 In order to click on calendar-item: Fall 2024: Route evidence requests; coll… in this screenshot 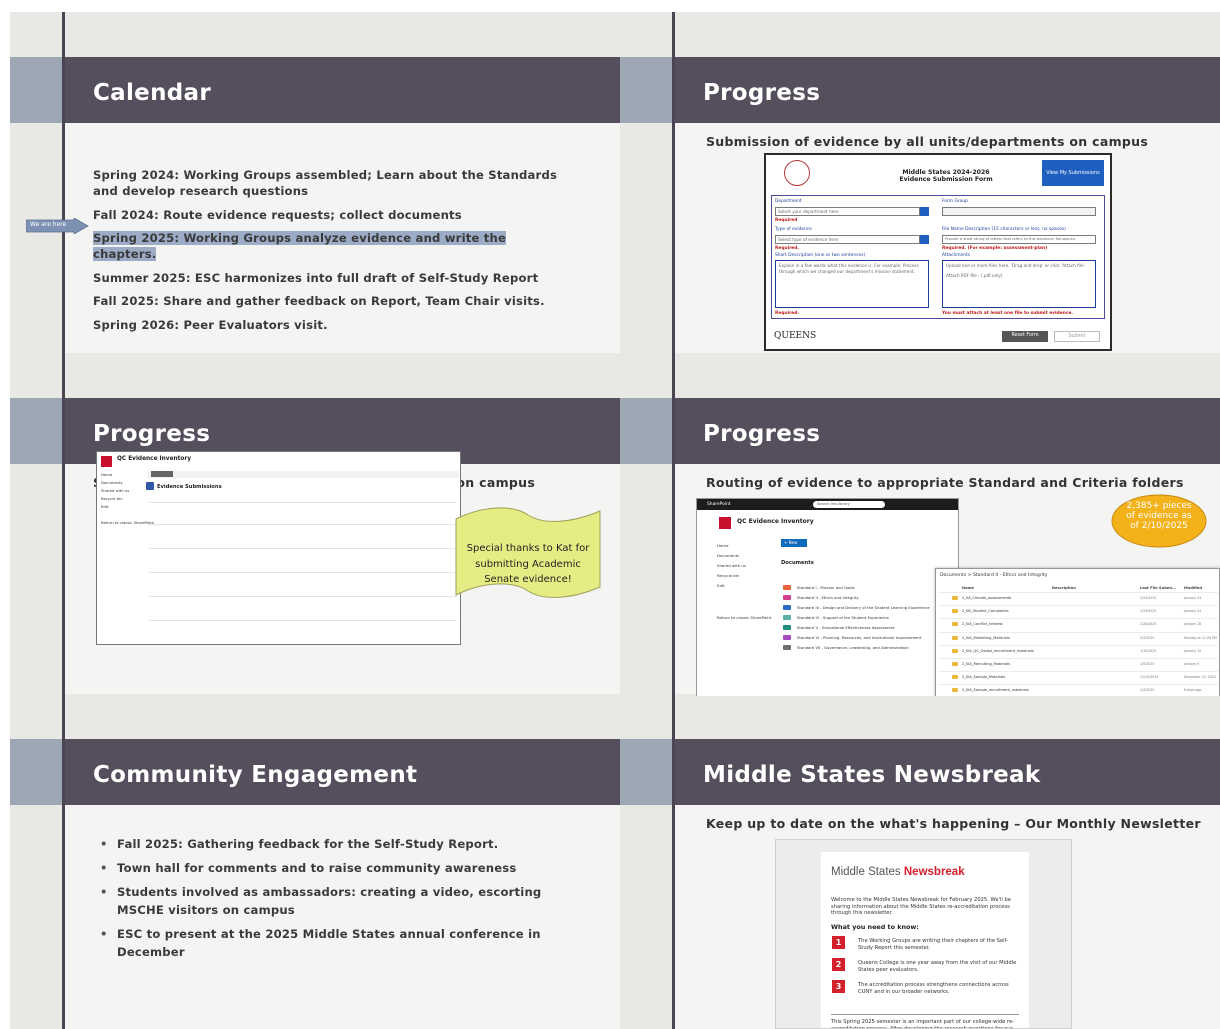, I will do `click(277, 214)`.